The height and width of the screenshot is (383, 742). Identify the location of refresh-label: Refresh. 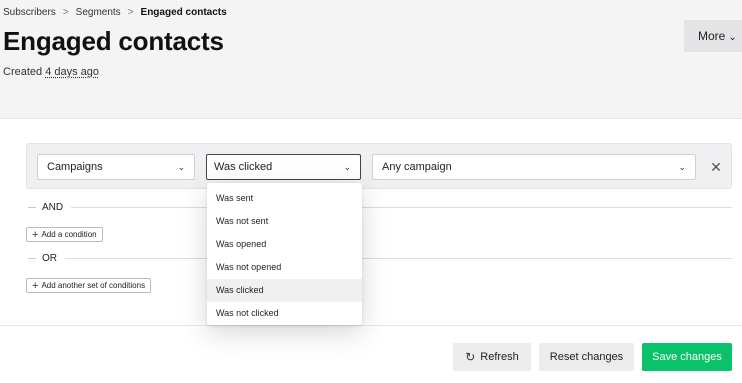
(499, 357).